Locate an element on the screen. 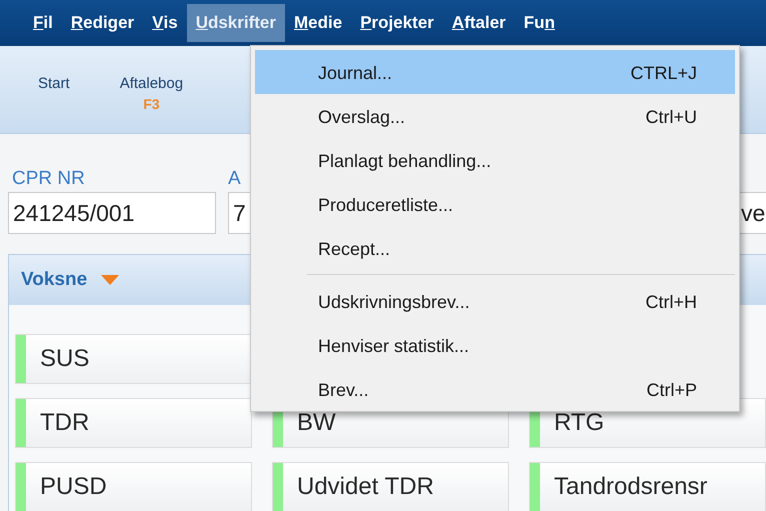 The image size is (766, 511). menu-option: Overslag... Ctrl+U is located at coordinates (495, 116).